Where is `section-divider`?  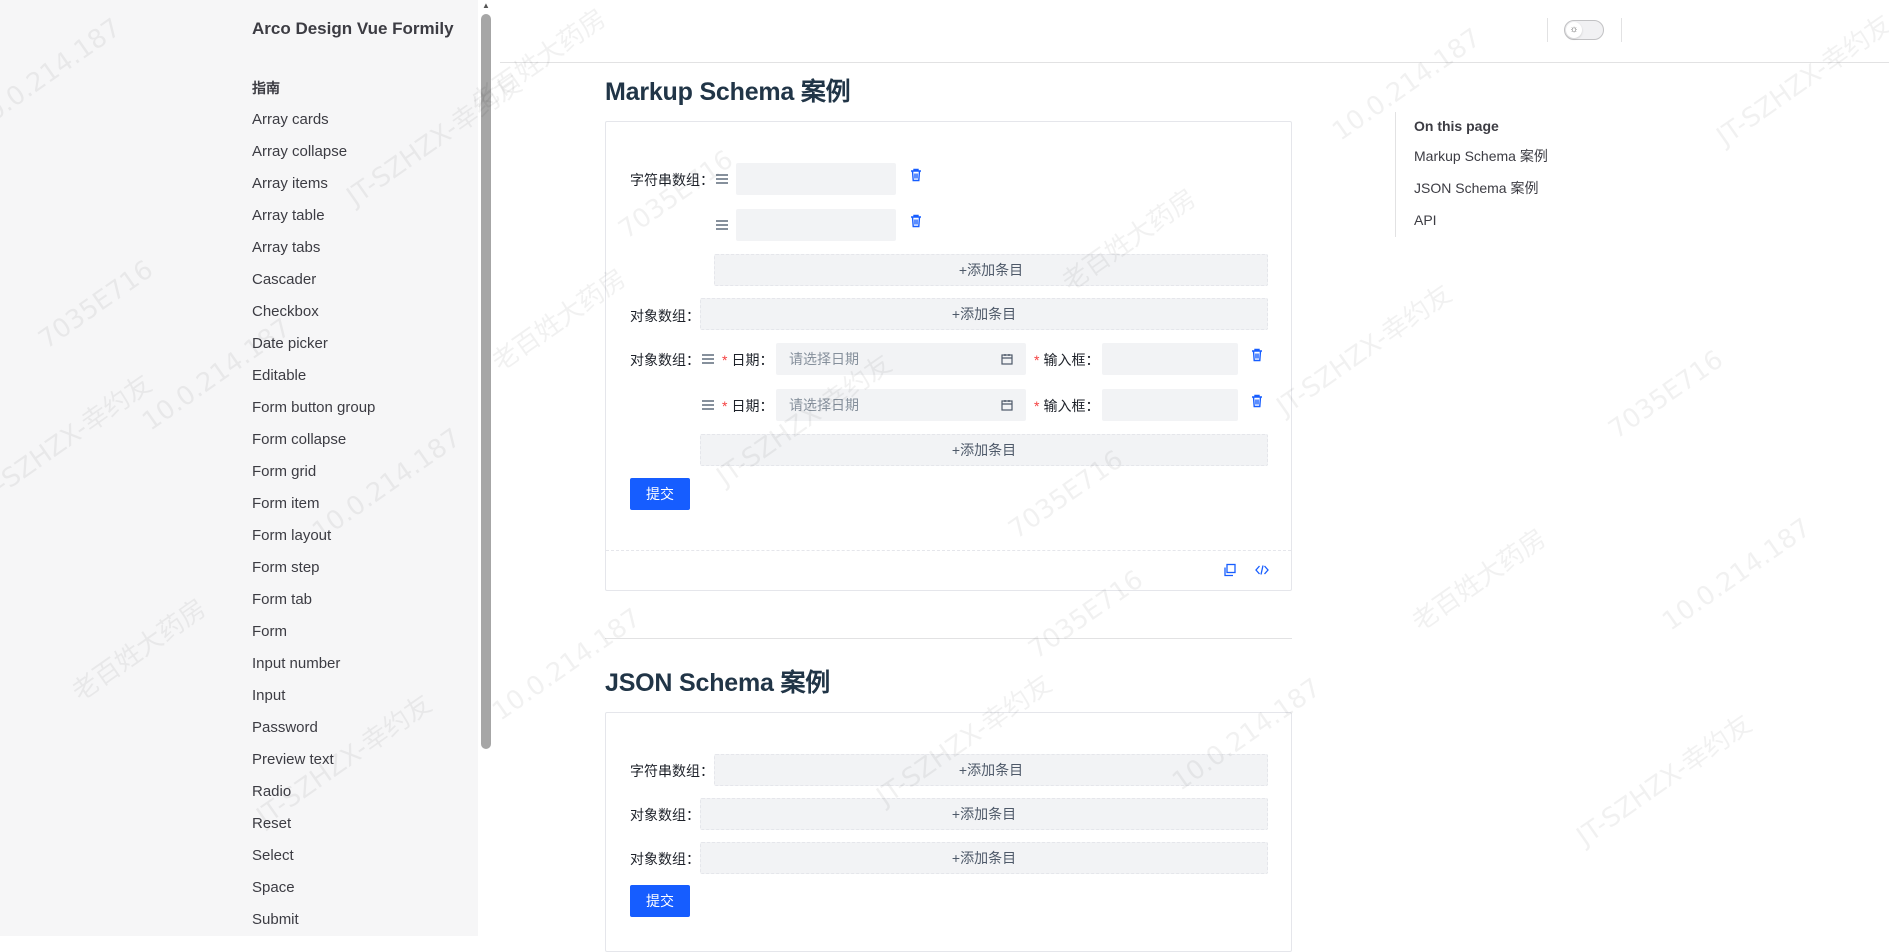 section-divider is located at coordinates (948, 638).